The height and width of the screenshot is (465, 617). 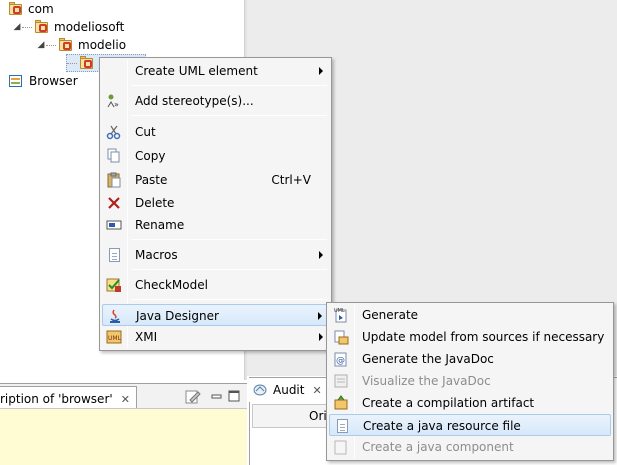 I want to click on update-model-icon, so click(x=341, y=337).